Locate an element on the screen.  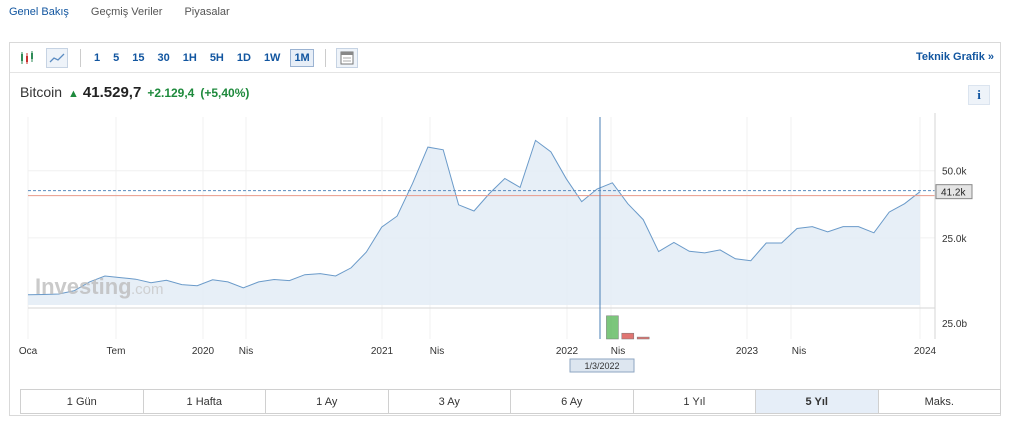
x-tick-label: 2022 is located at coordinates (567, 351).